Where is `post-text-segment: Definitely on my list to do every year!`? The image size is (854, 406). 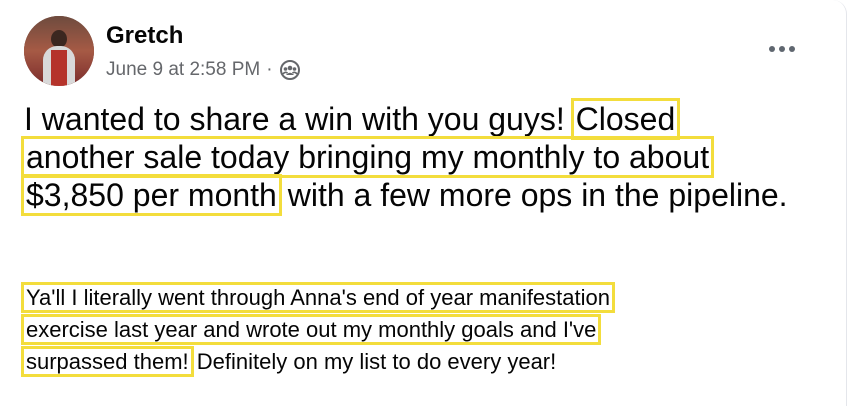 post-text-segment: Definitely on my list to do every year! is located at coordinates (376, 361).